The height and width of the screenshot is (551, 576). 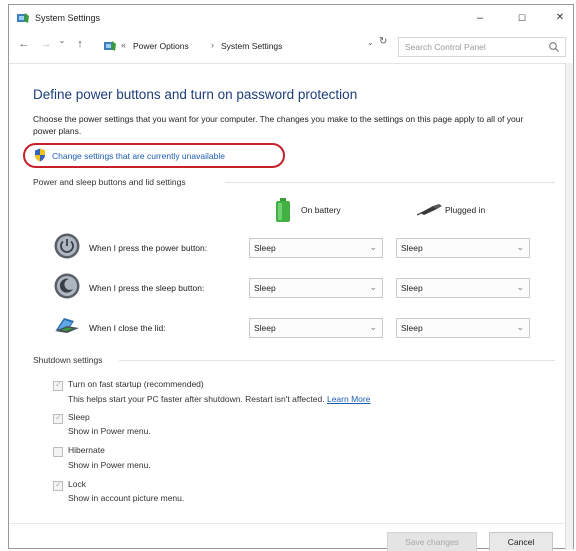 I want to click on breadcrumb-system-settings: System Settings, so click(x=251, y=46).